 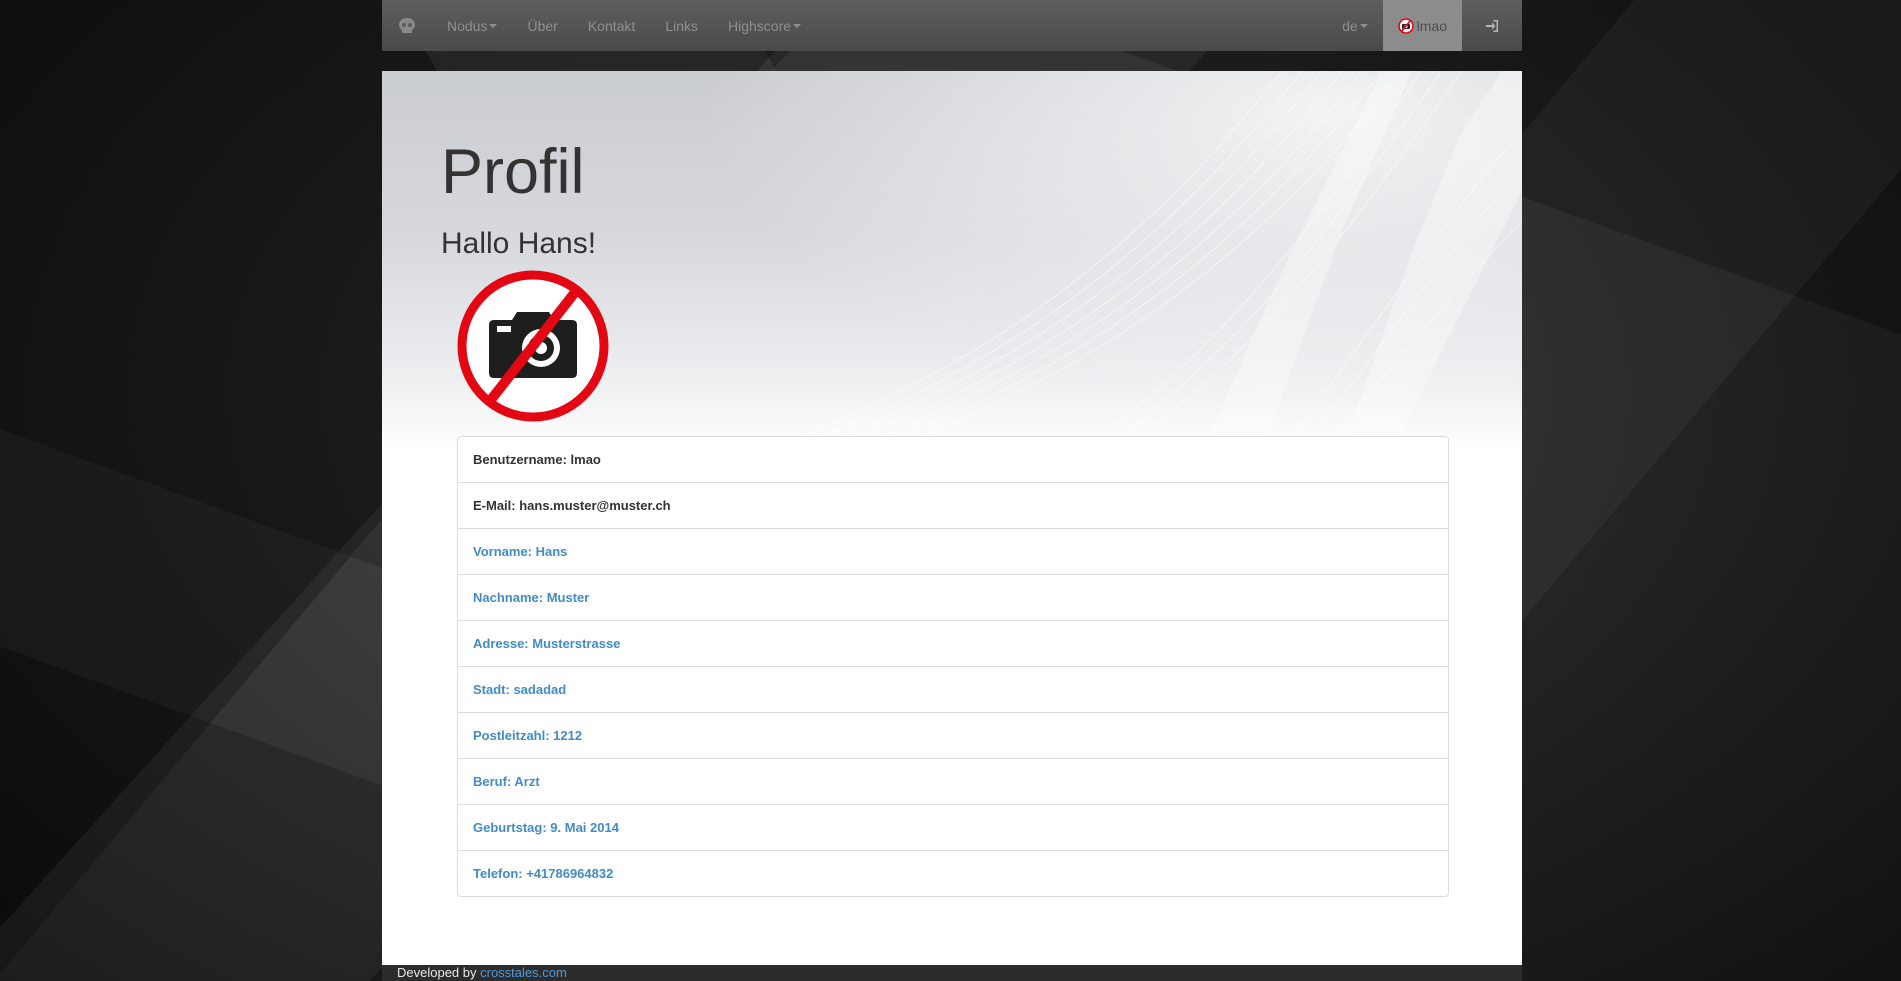 I want to click on footer-text: Developed by crosstales.com, so click(x=482, y=973).